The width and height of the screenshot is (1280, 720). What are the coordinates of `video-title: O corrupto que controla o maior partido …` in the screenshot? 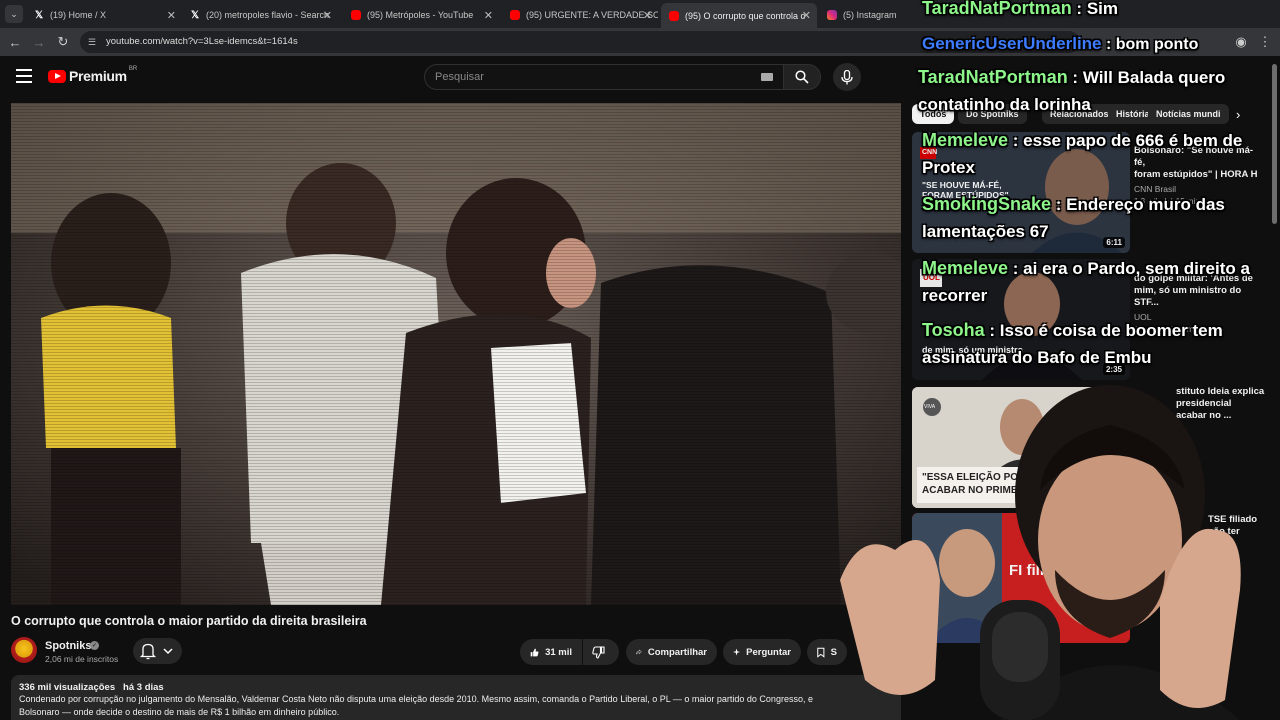 It's located at (189, 621).